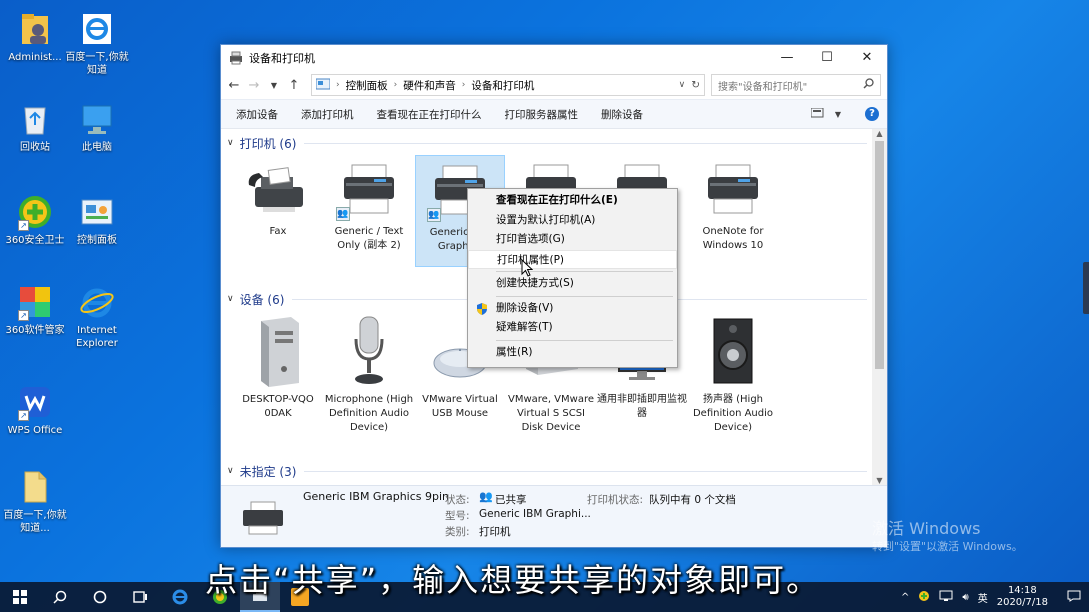 The width and height of the screenshot is (1089, 612). Describe the element at coordinates (554, 58) in the screenshot. I see `title-bar: 设备和打印机 — ☐ ✕` at that location.